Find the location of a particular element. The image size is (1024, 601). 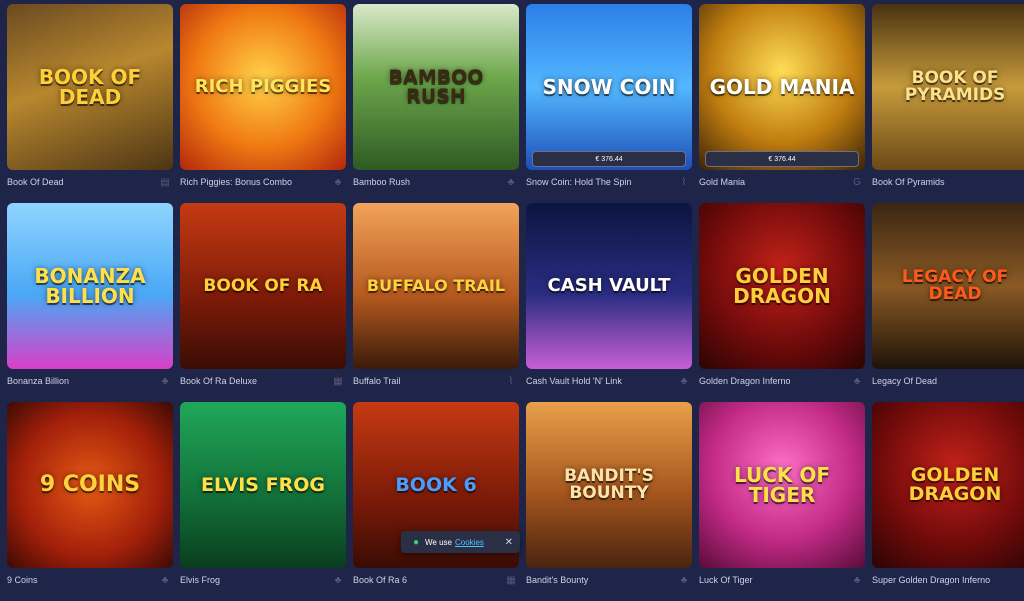

game-thumbnail: ELVIS FROG is located at coordinates (263, 485).